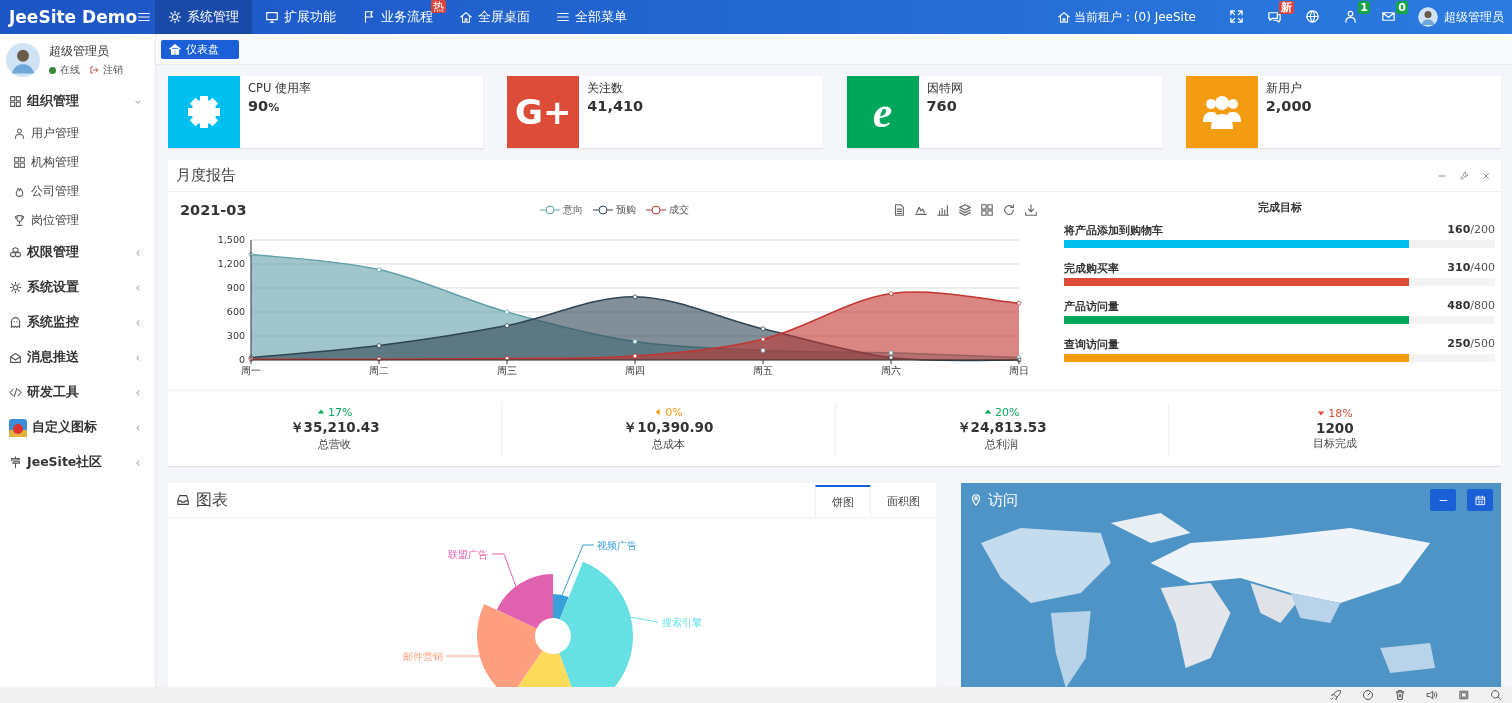  Describe the element at coordinates (264, 106) in the screenshot. I see `stat-value: 90%` at that location.